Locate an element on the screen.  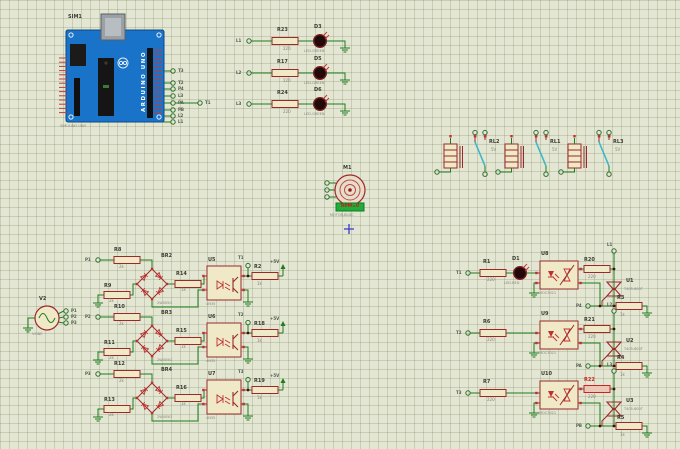
resistor-R16 is located at coordinates (188, 398).